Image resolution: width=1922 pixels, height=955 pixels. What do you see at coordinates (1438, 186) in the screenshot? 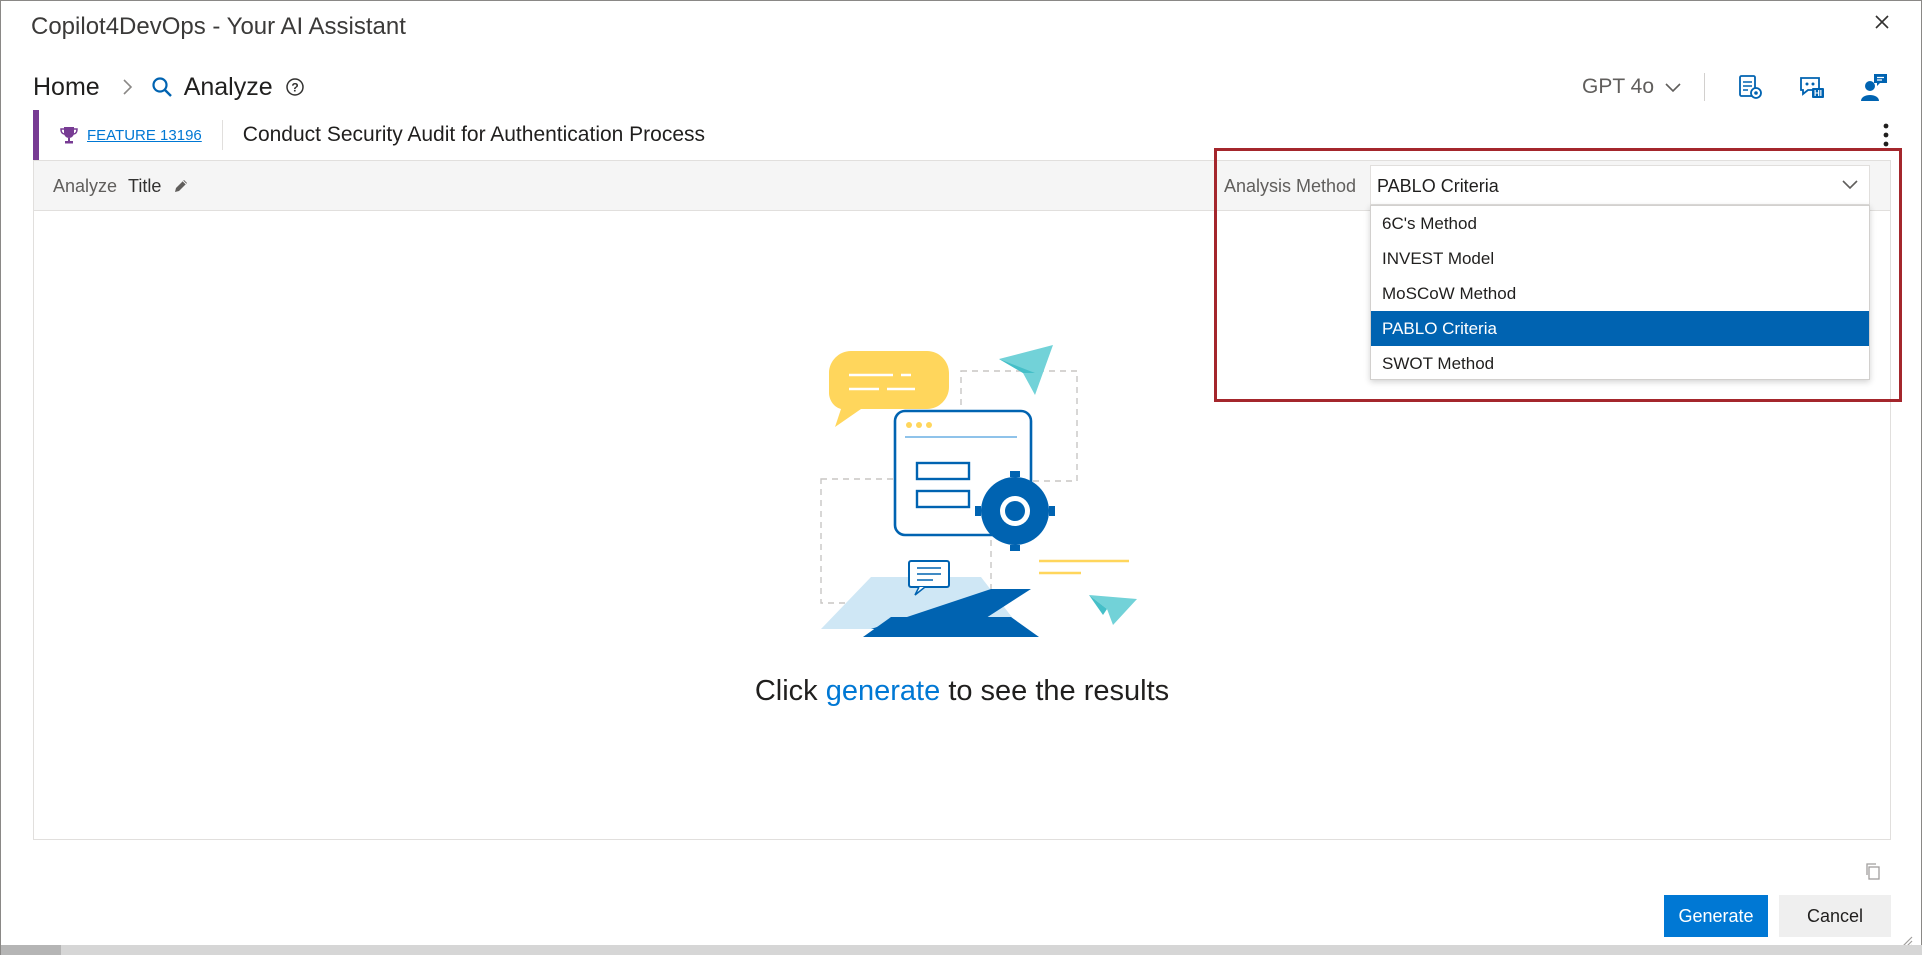
I see `analysis-method-value: PABLO Criteria` at bounding box center [1438, 186].